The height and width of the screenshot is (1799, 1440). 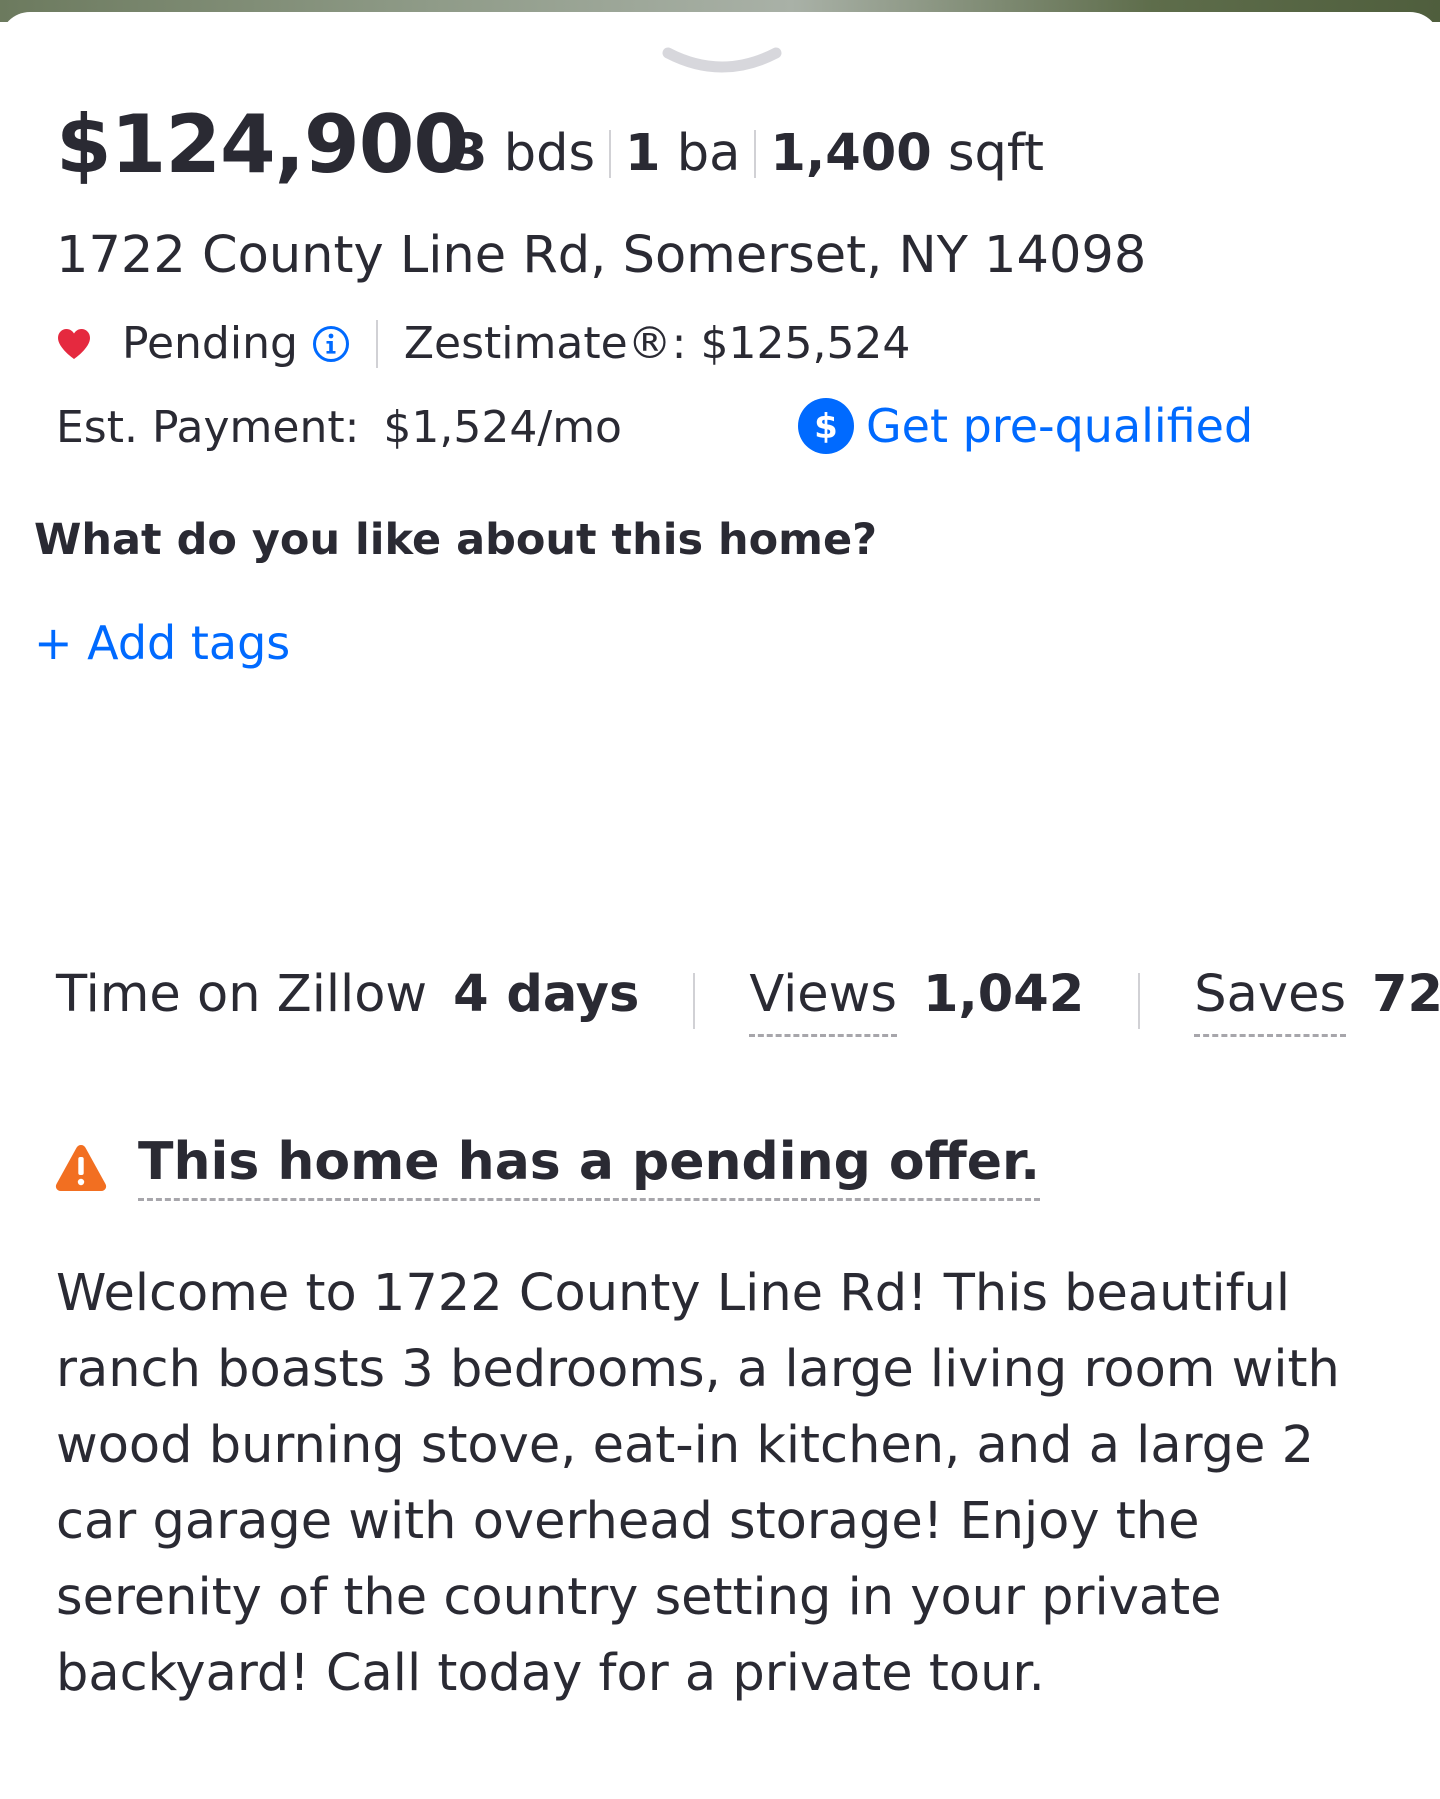 What do you see at coordinates (589, 1166) in the screenshot?
I see `pending-offer-text: This home has a pending offer.` at bounding box center [589, 1166].